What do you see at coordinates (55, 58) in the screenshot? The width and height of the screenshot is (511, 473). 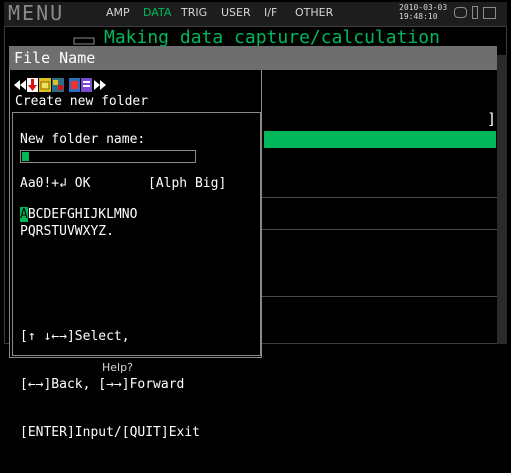 I see `dialog-title: File Name` at bounding box center [55, 58].